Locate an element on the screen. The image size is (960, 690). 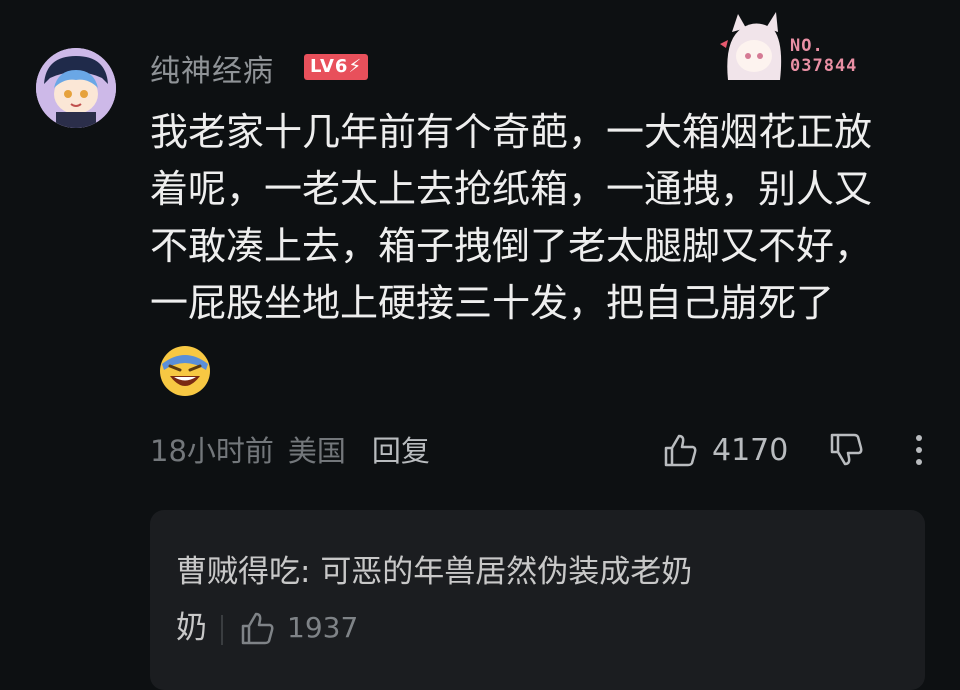
comment-line: 着呢，一老太上去抢纸箱，一通拽，别人又 is located at coordinates (511, 189).